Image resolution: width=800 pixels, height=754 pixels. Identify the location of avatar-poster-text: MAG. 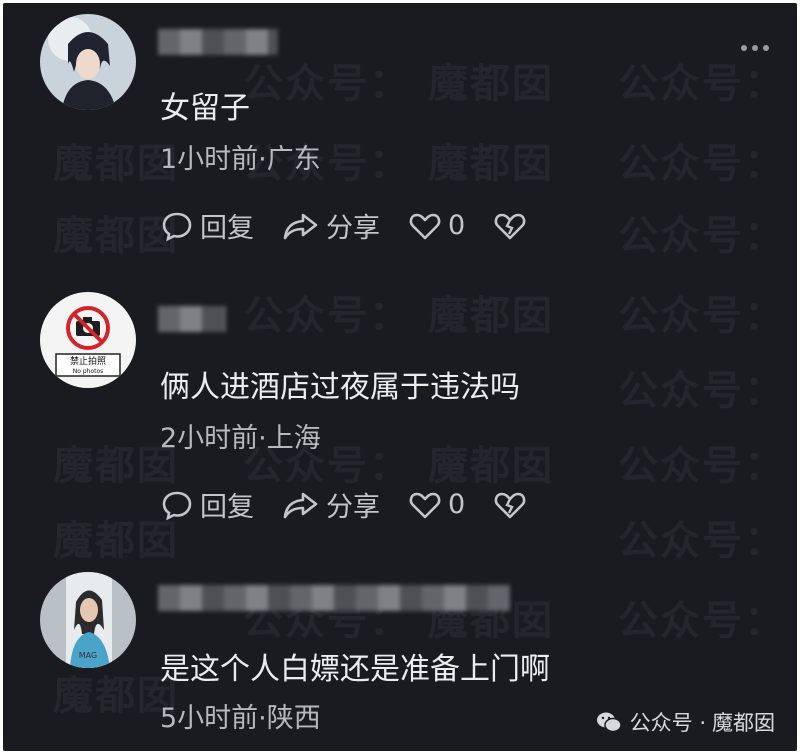
(88, 655).